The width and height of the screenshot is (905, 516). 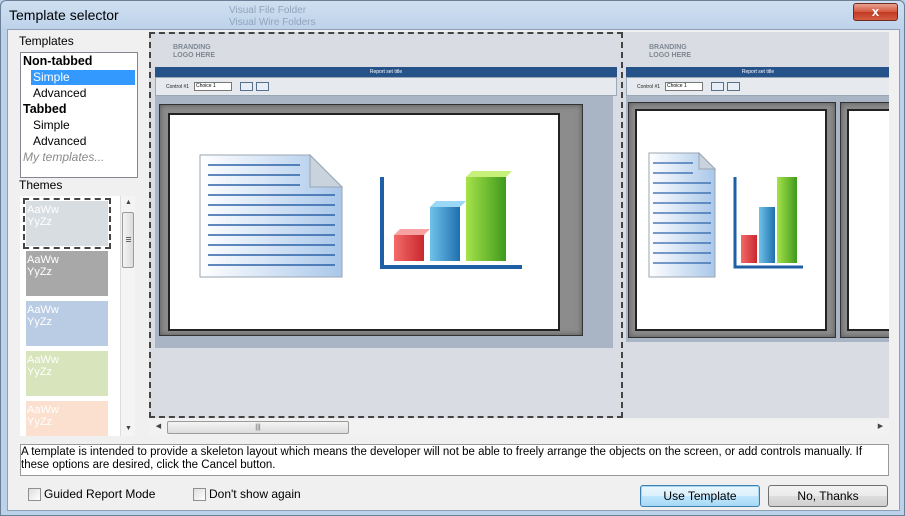 What do you see at coordinates (272, 22) in the screenshot?
I see `ghost-line: Visual Wire Folders` at bounding box center [272, 22].